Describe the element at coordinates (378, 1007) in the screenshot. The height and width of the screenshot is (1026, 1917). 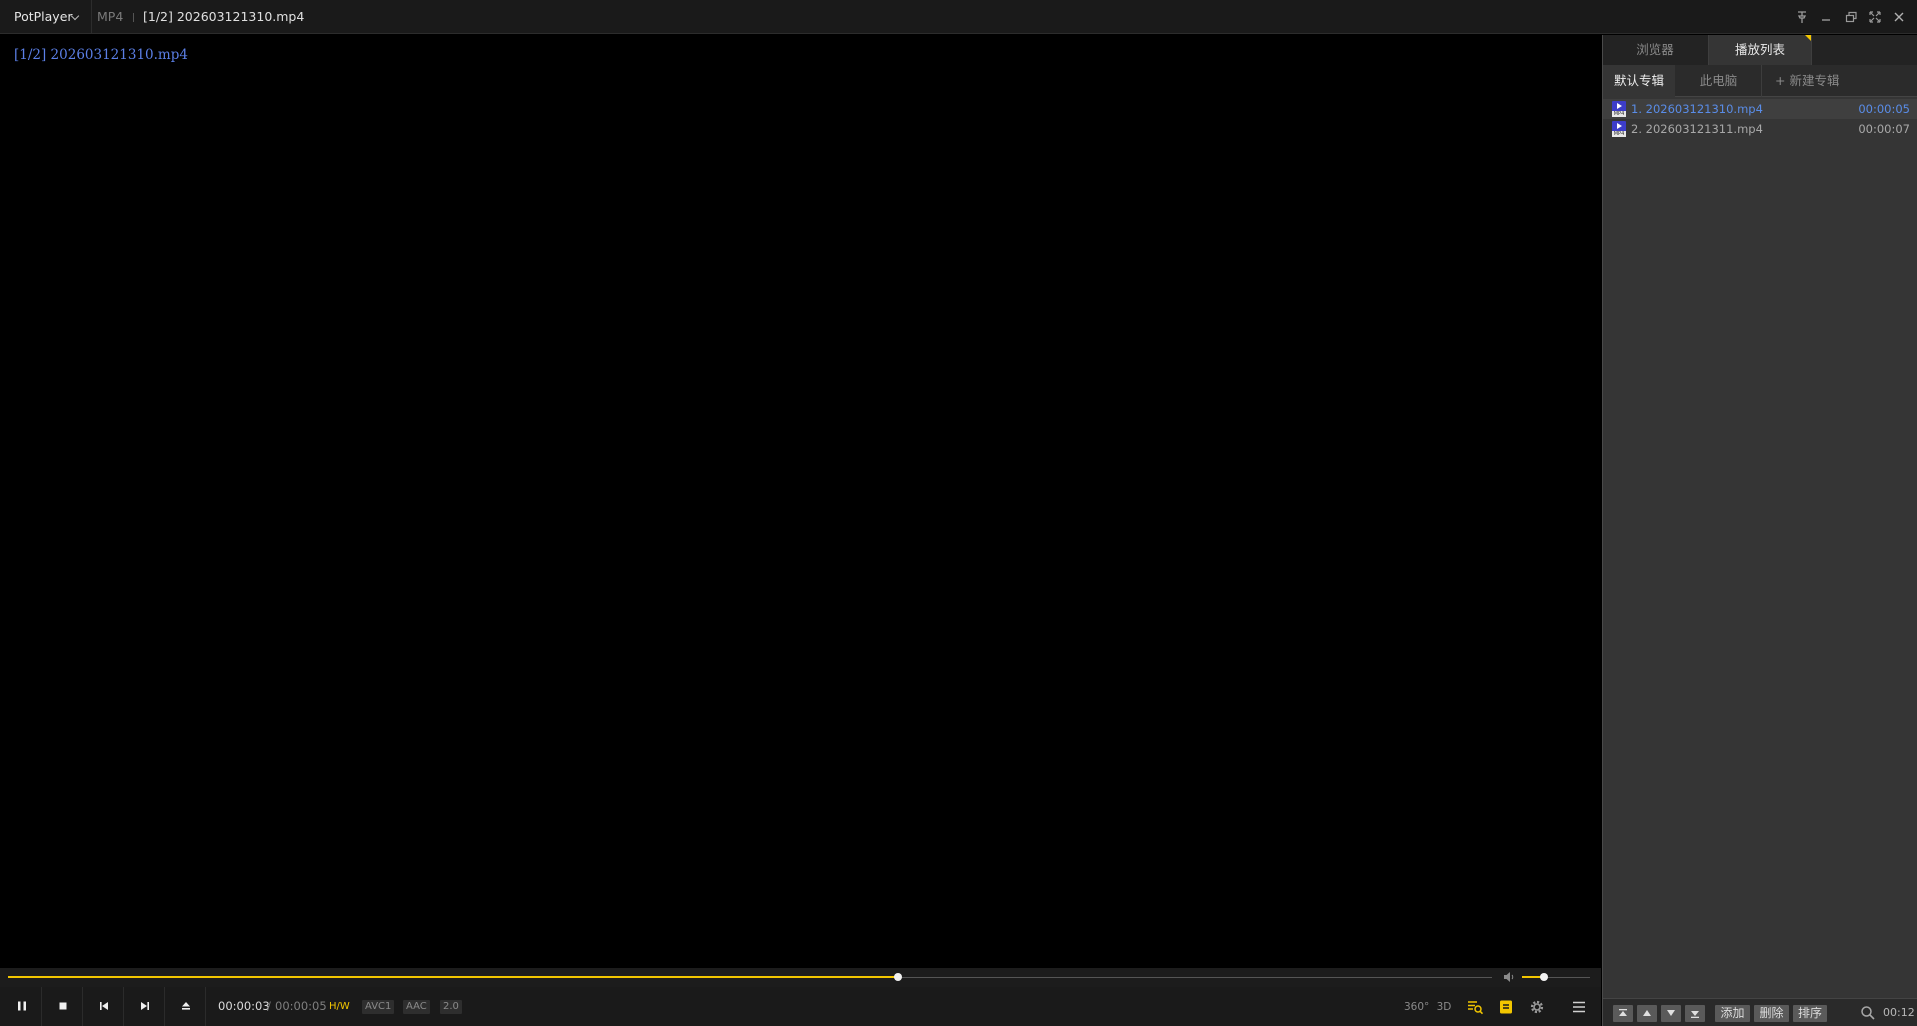
I see `video-codec-badge: AVC1` at that location.